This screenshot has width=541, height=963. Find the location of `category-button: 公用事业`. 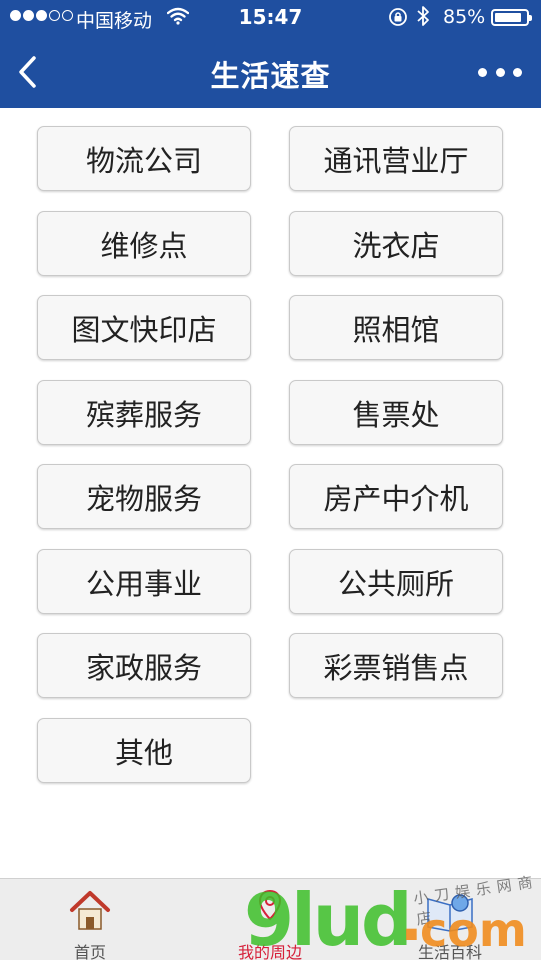

category-button: 公用事业 is located at coordinates (144, 581).